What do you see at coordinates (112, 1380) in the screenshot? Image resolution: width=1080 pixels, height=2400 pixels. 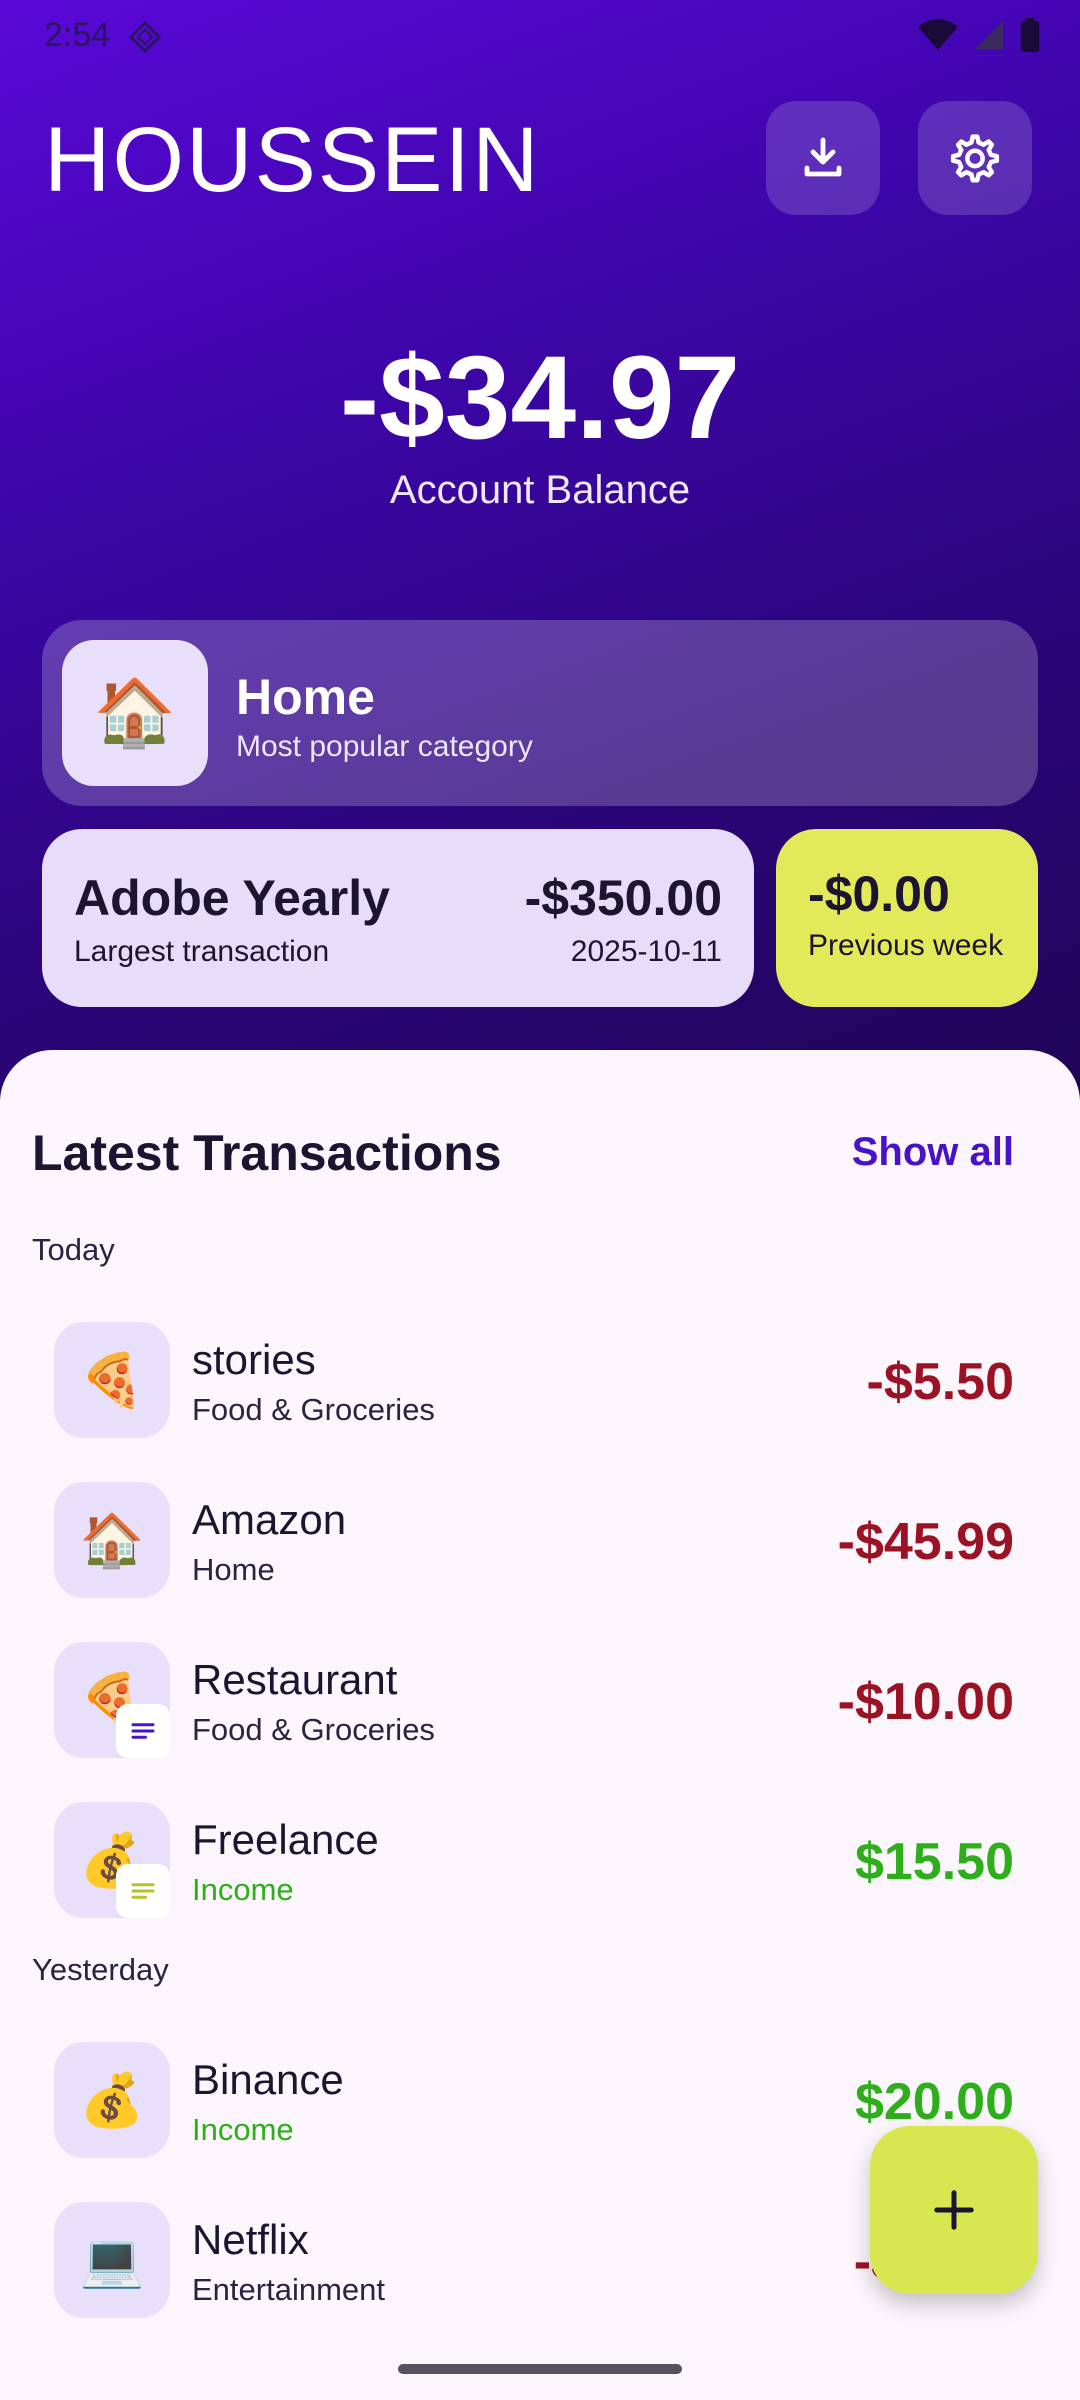 I see `pizza-icon: 🍕` at bounding box center [112, 1380].